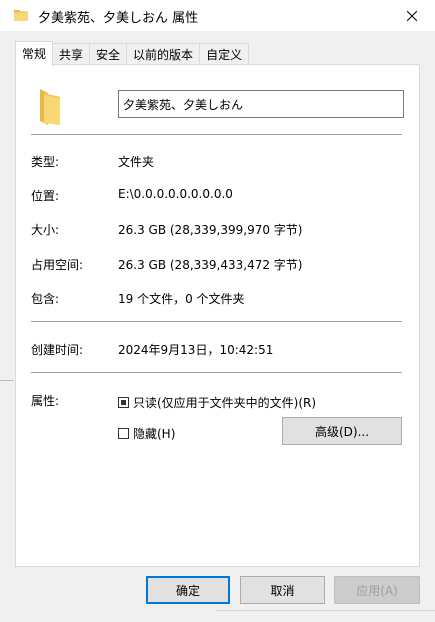 The height and width of the screenshot is (622, 435). Describe the element at coordinates (57, 265) in the screenshot. I see `size-on-disk-label: 占用空间:` at that location.